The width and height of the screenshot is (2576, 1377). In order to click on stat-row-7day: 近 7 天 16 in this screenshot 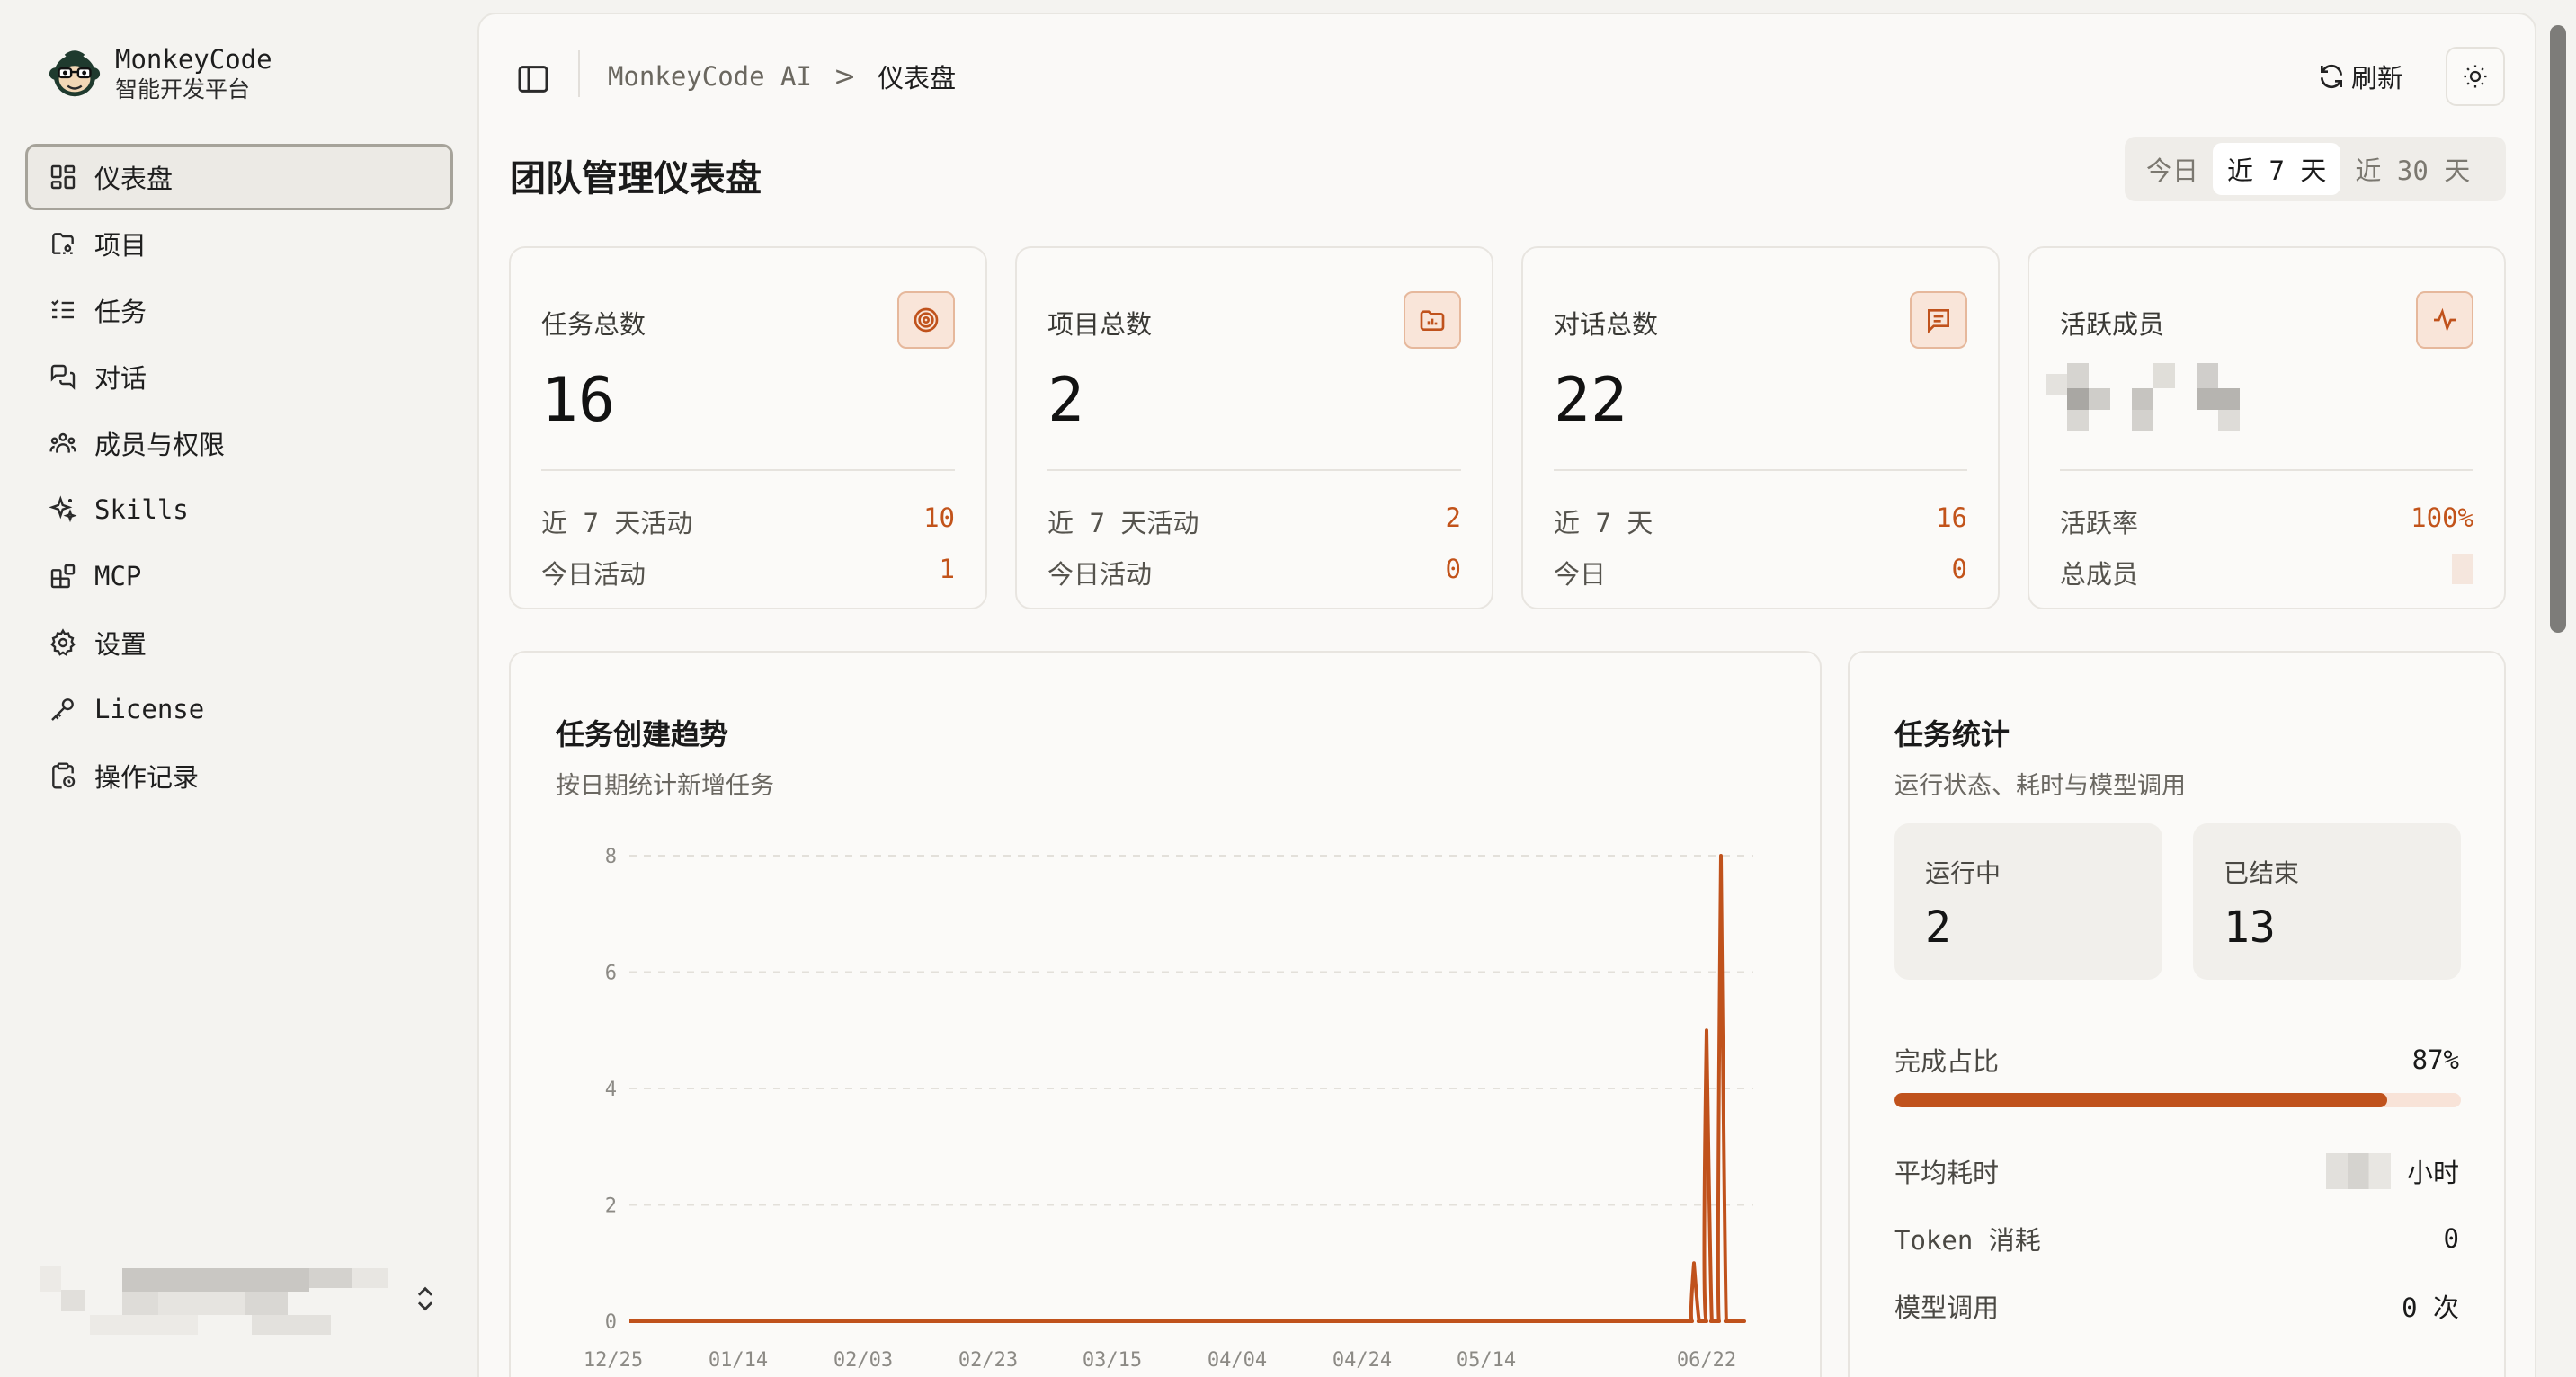, I will do `click(1761, 521)`.